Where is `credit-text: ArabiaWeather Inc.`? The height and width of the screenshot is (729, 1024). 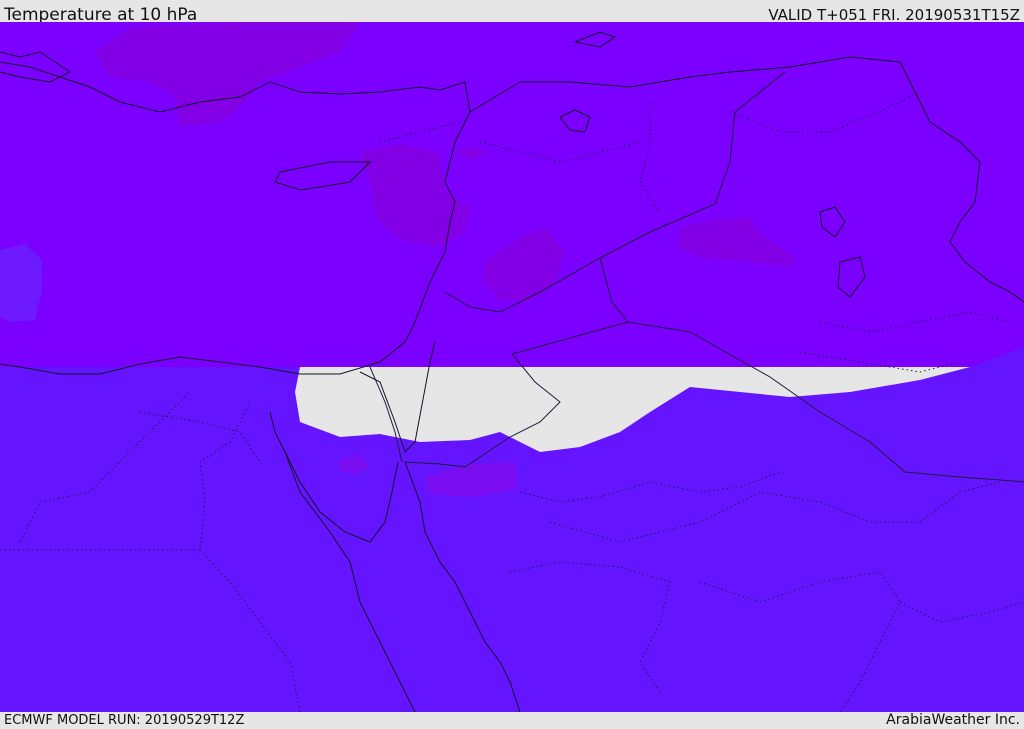
credit-text: ArabiaWeather Inc. is located at coordinates (953, 720).